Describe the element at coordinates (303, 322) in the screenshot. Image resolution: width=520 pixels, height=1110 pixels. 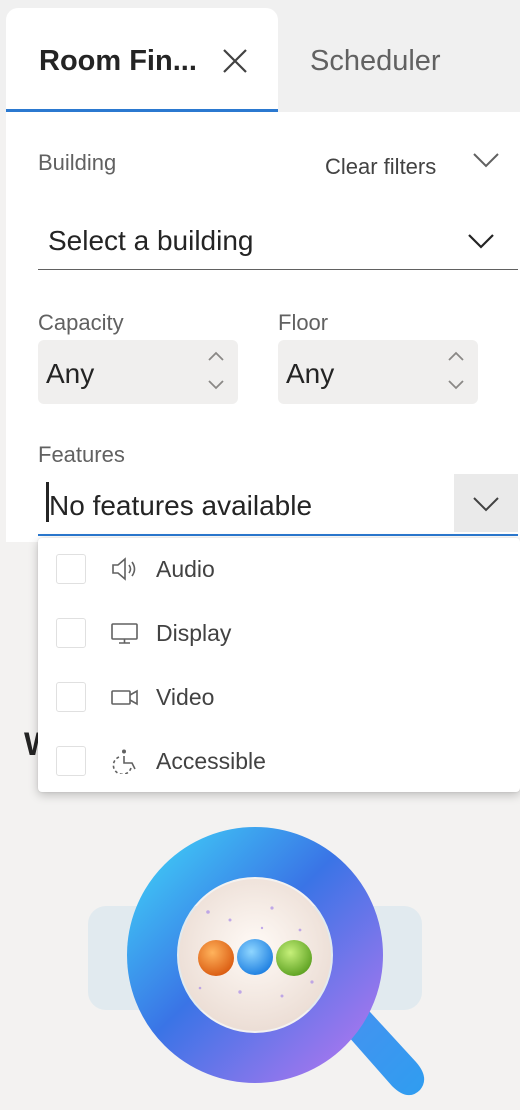
I see `floor-label: Floor` at that location.